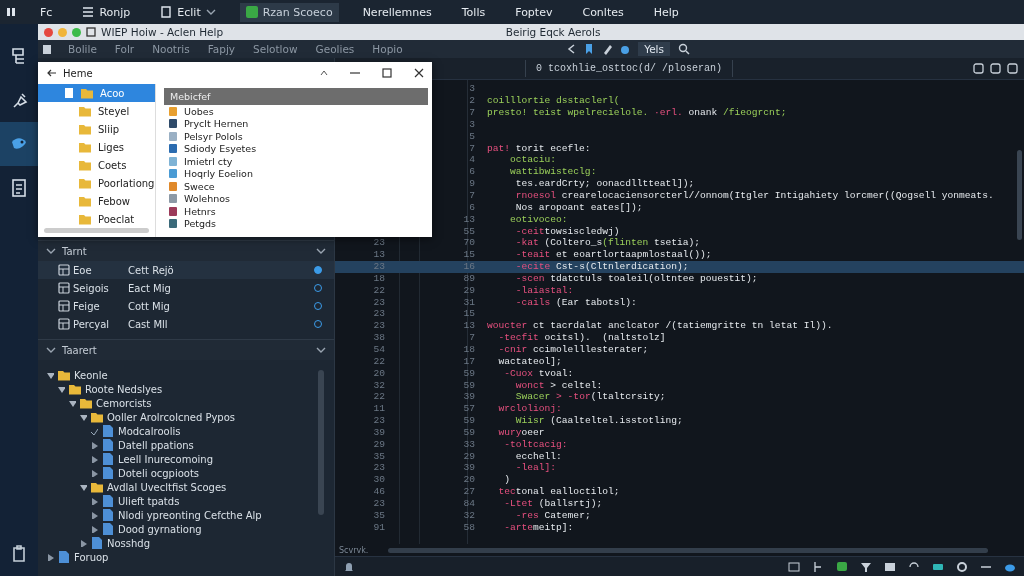 The width and height of the screenshot is (1024, 576). Describe the element at coordinates (387, 49) in the screenshot. I see `toolbar-button: Hopio` at that location.